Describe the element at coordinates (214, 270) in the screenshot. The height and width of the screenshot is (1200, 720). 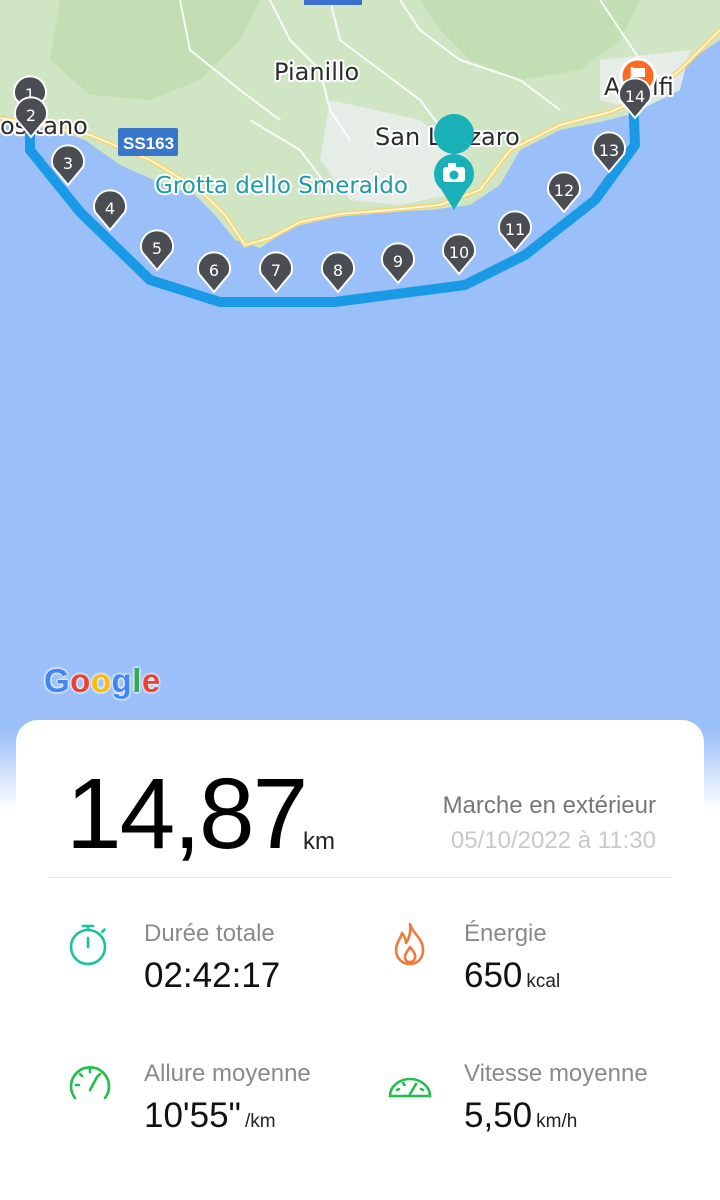
I see `waypoint-number: 6` at that location.